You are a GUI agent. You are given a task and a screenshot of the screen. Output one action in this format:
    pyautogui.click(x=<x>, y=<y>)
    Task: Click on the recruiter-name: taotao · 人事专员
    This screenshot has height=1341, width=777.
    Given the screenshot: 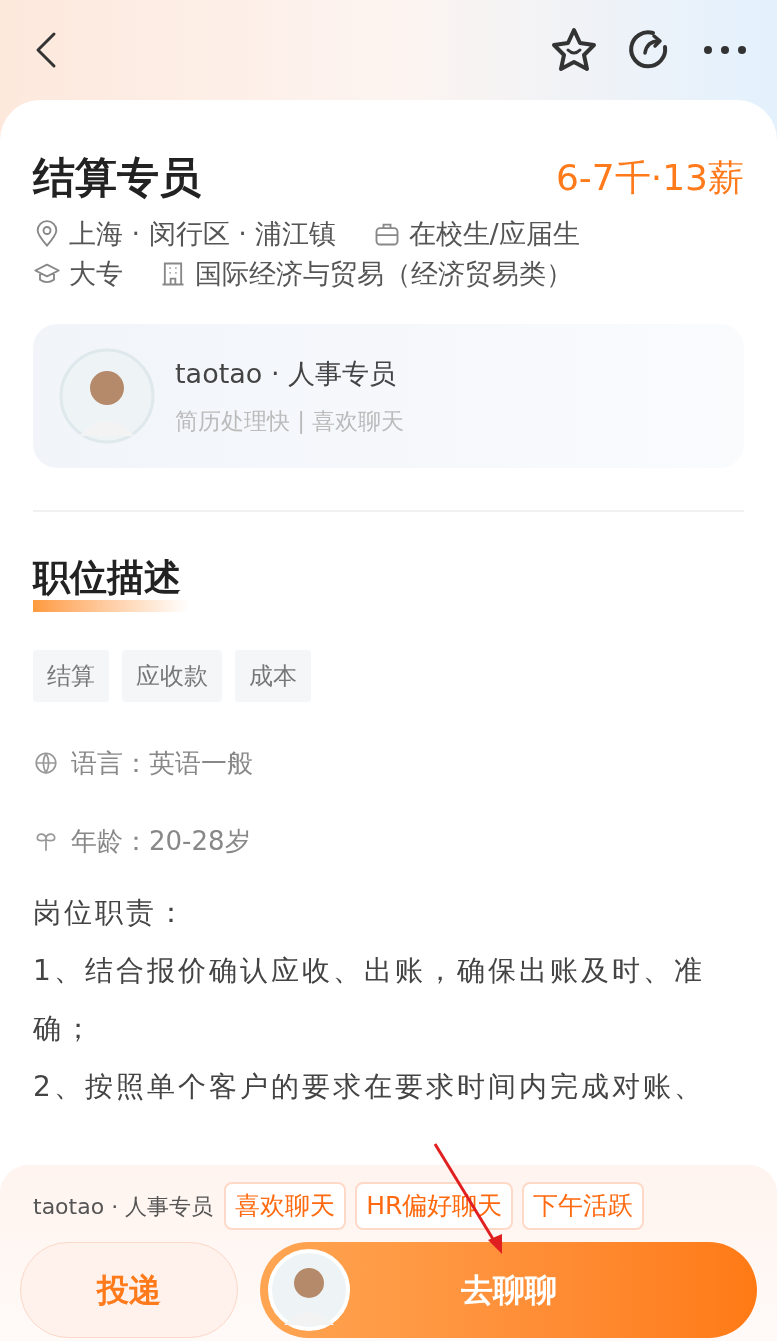 What is the action you would take?
    pyautogui.click(x=286, y=373)
    